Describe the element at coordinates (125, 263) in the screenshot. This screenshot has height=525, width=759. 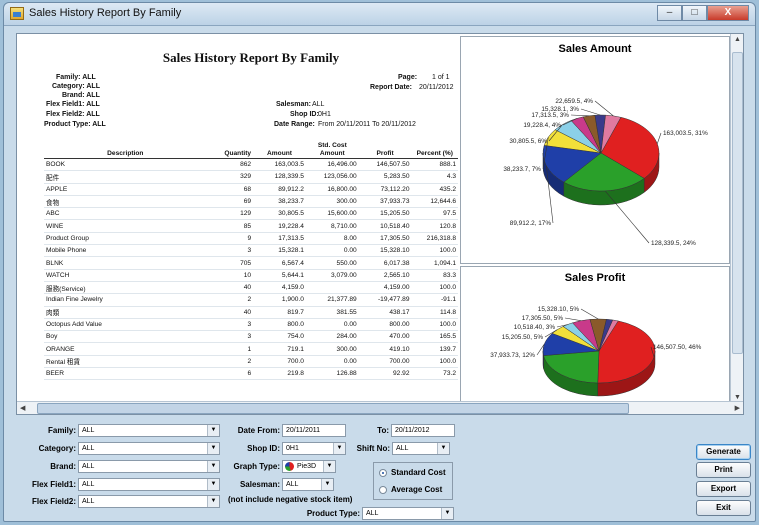
I see `table-cell: BLNK` at that location.